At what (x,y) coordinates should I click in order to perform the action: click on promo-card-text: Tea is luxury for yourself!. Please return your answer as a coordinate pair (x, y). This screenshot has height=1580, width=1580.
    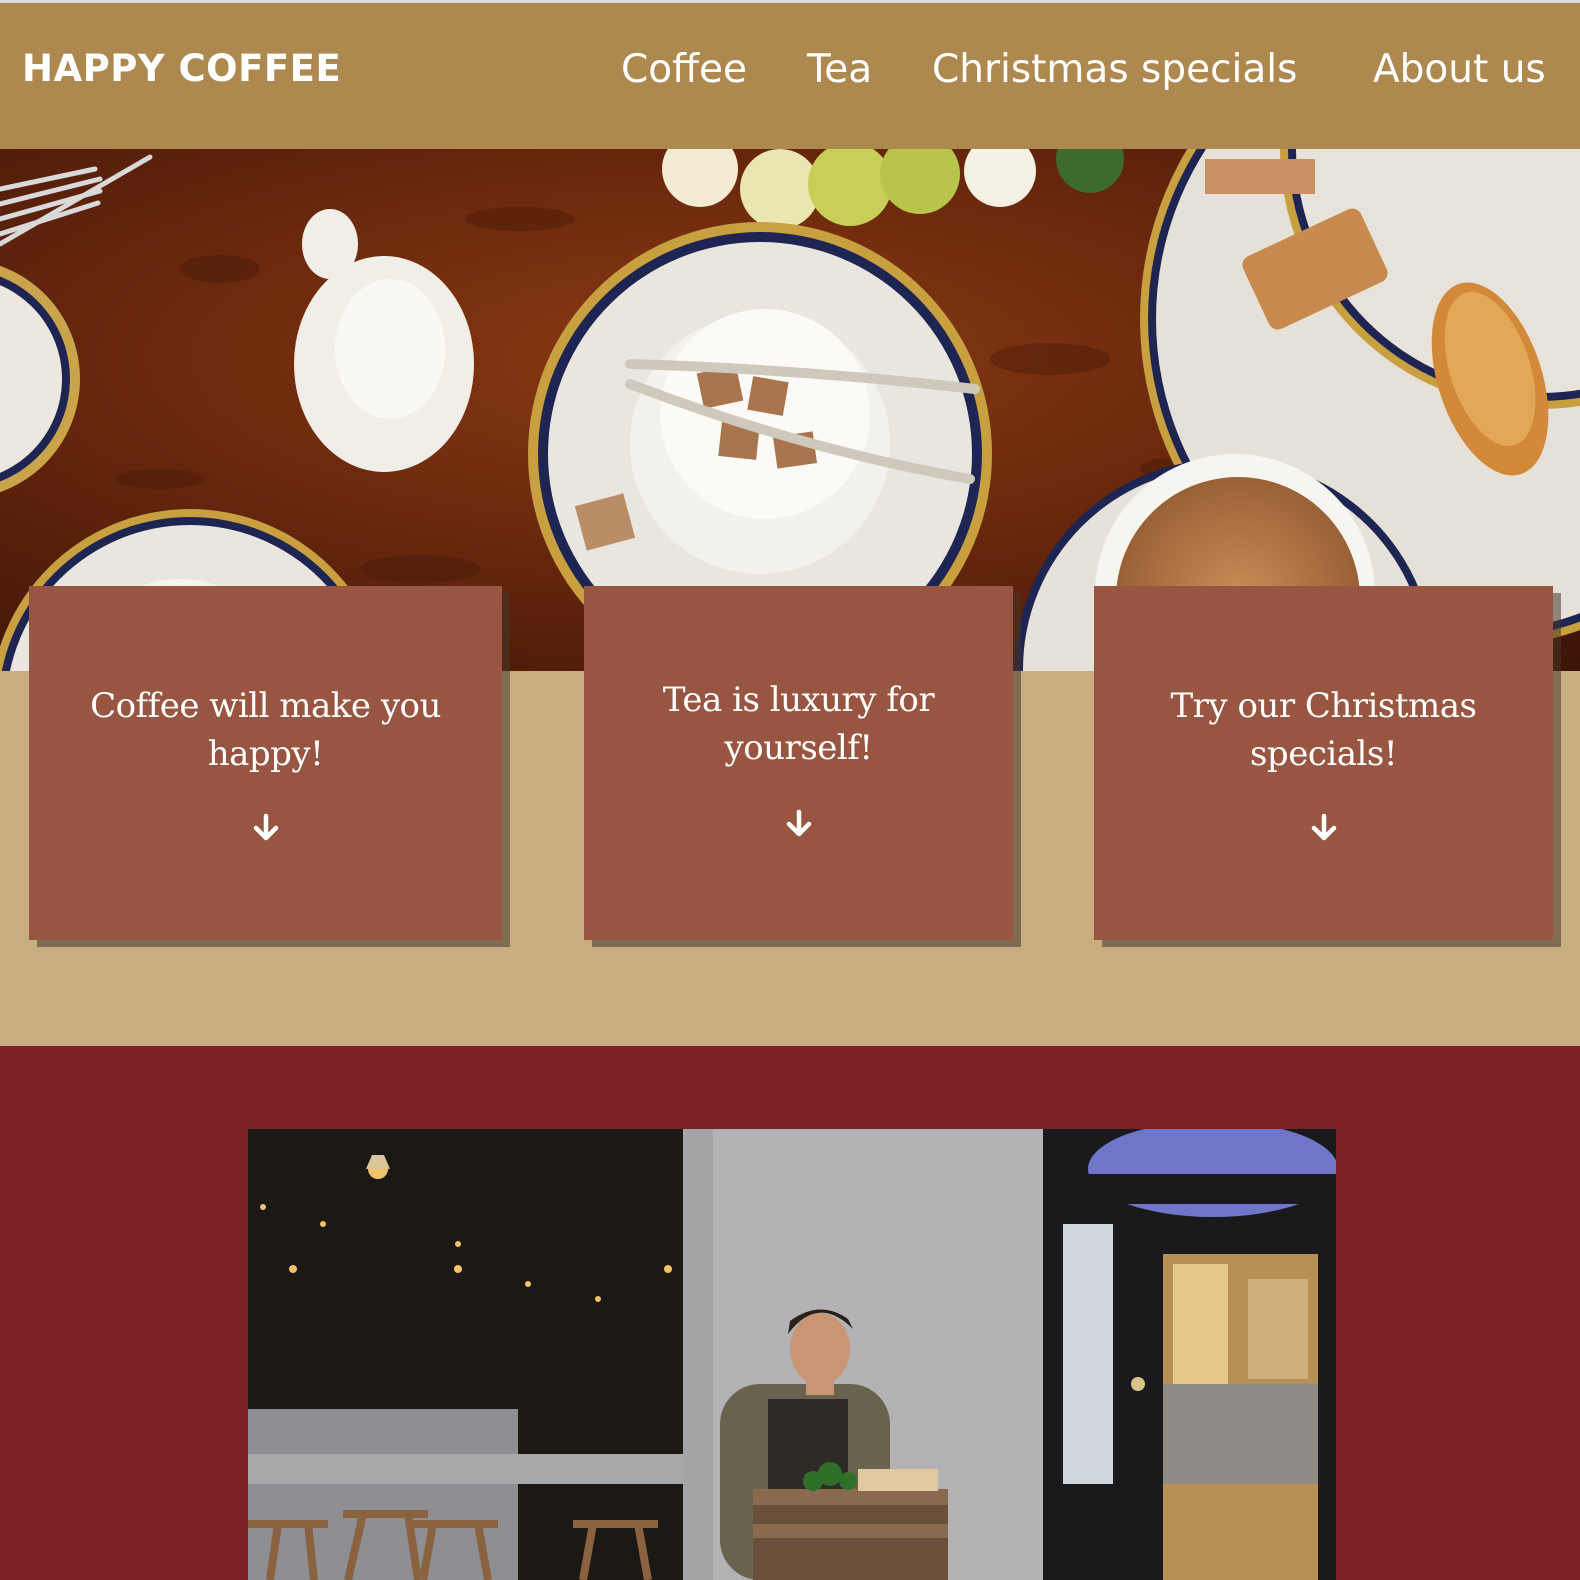
    Looking at the image, I should click on (798, 724).